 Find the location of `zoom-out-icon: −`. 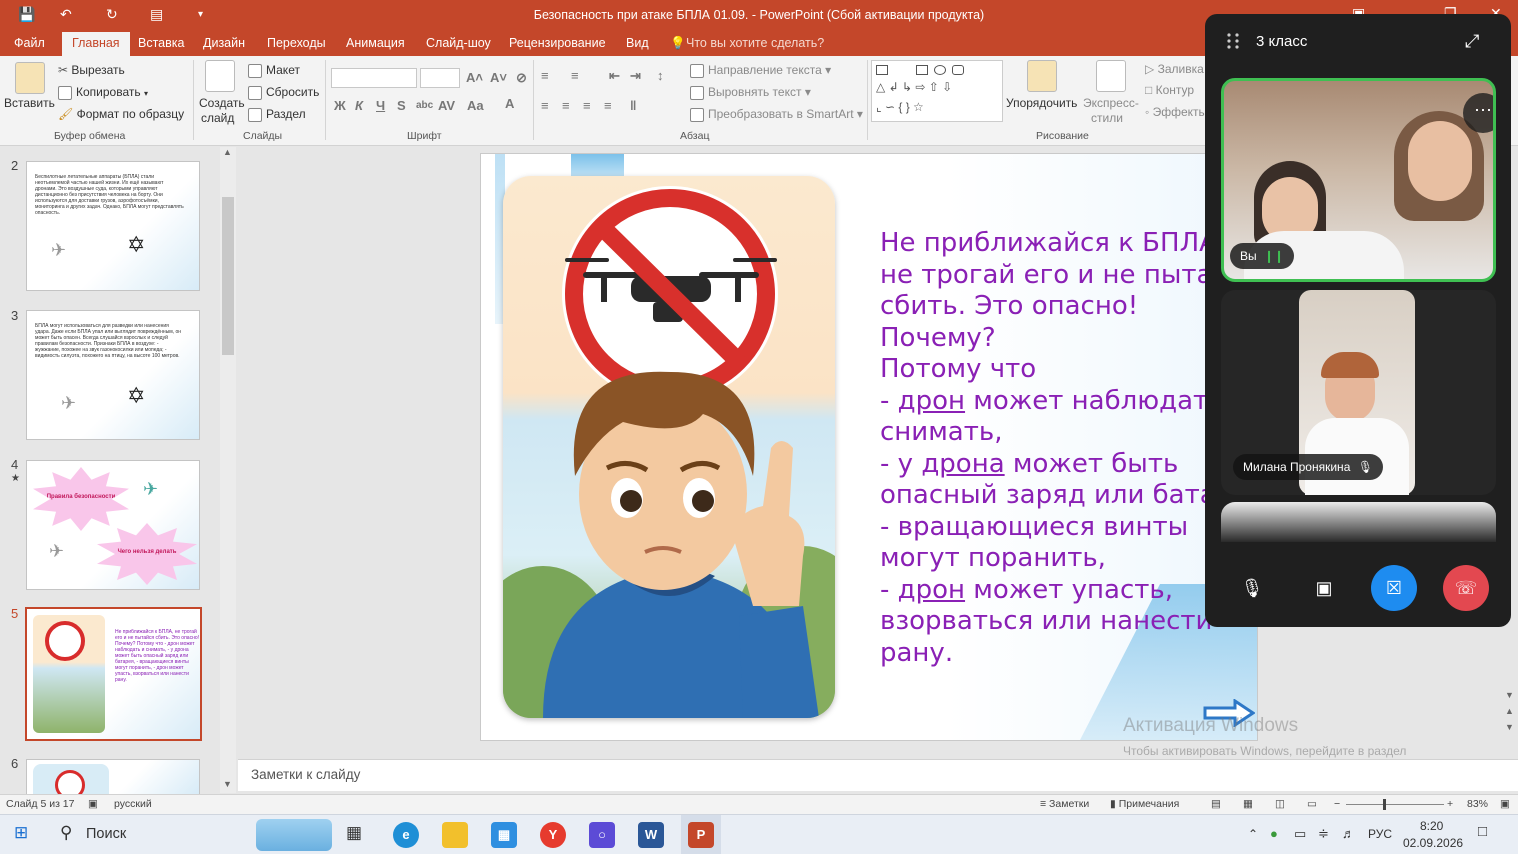

zoom-out-icon: − is located at coordinates (1337, 804).